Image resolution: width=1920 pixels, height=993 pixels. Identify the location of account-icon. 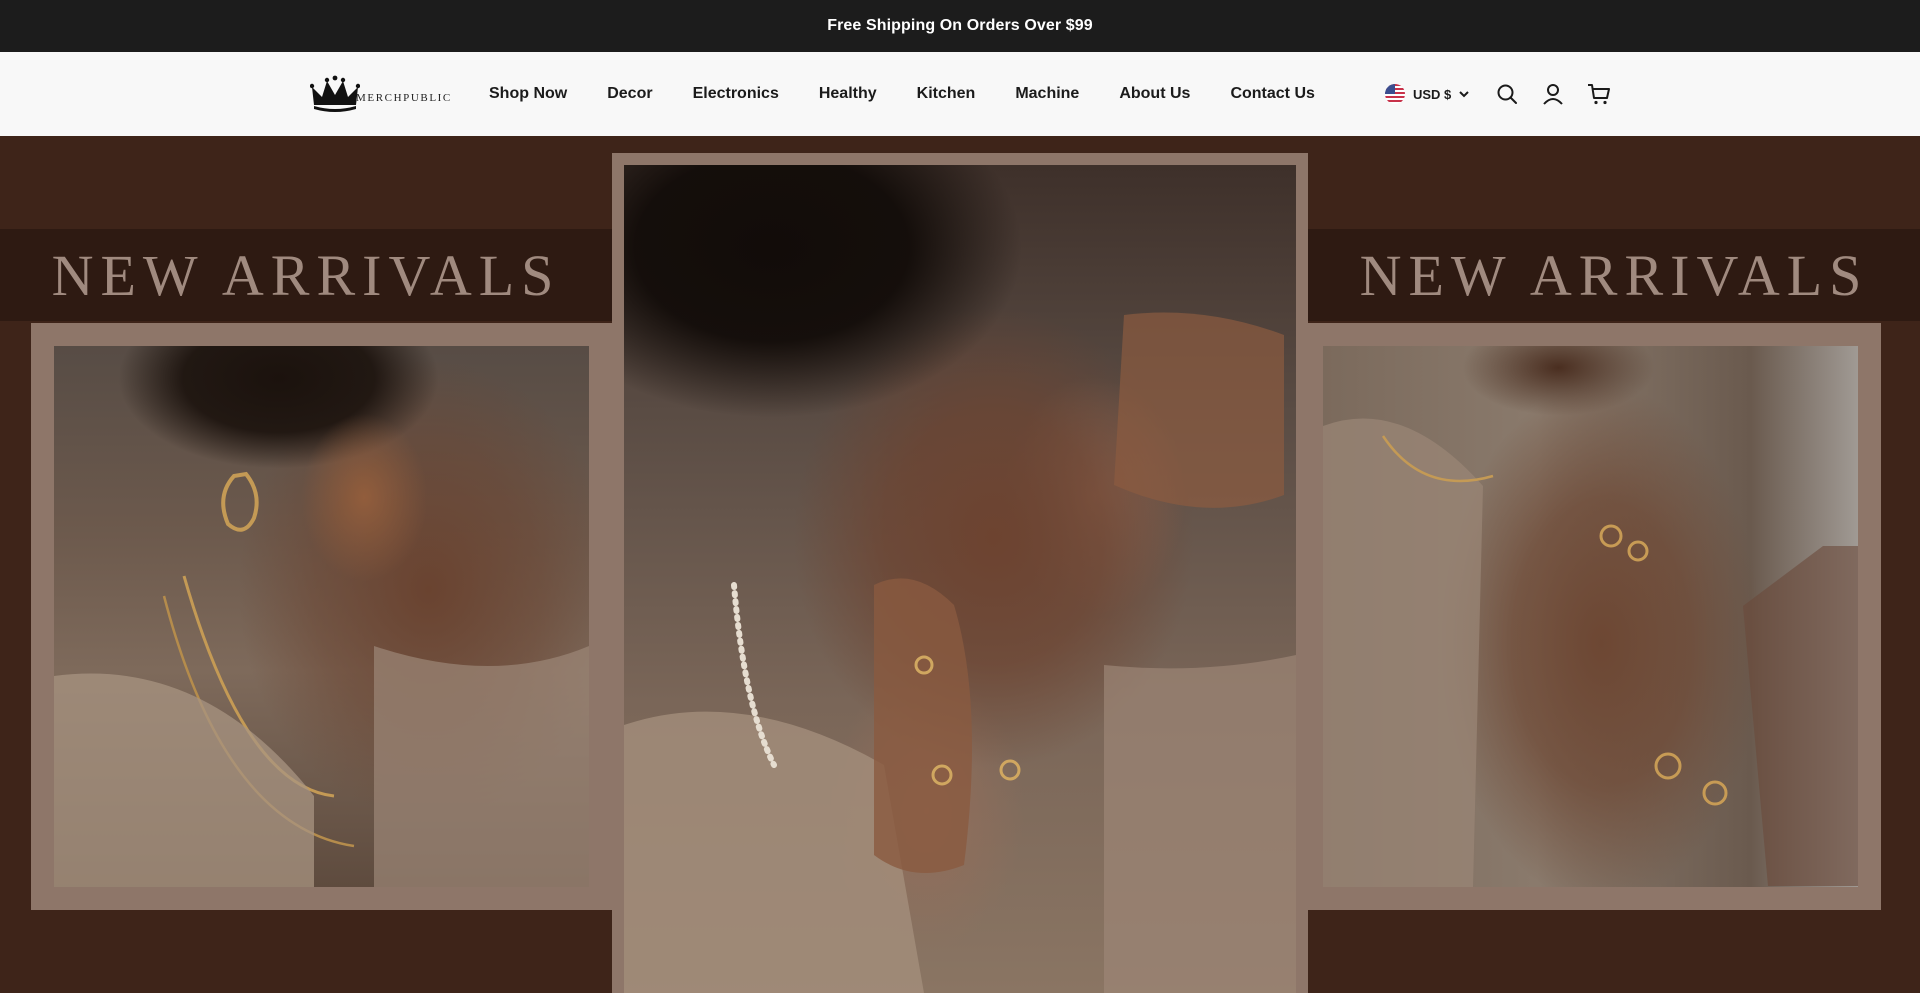
(1553, 94).